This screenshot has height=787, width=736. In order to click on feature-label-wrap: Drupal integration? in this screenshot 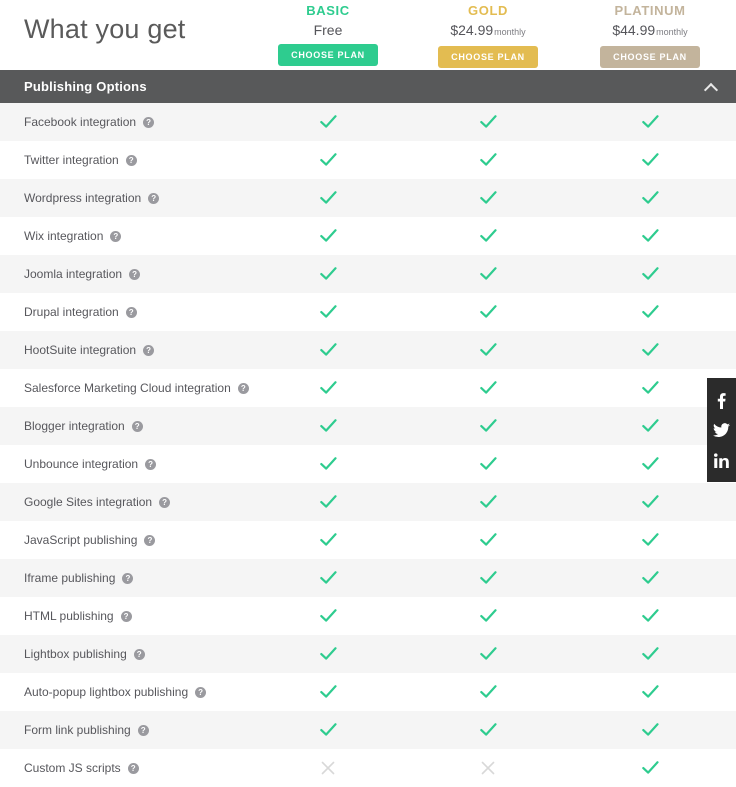, I will do `click(80, 312)`.